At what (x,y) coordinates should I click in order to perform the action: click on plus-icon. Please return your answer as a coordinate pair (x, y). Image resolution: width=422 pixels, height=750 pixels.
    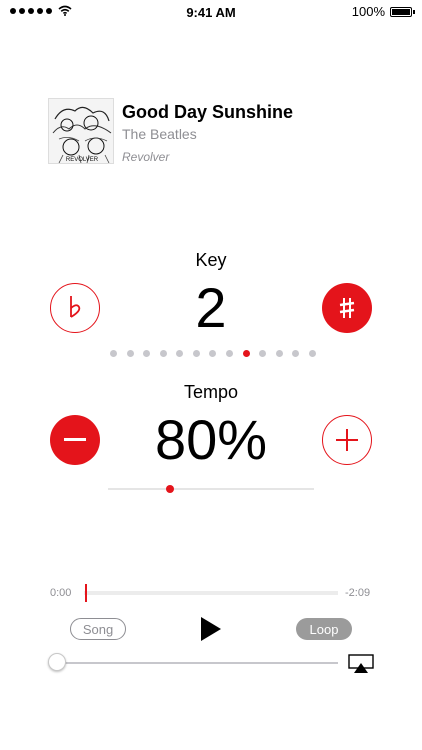
    Looking at the image, I should click on (347, 440).